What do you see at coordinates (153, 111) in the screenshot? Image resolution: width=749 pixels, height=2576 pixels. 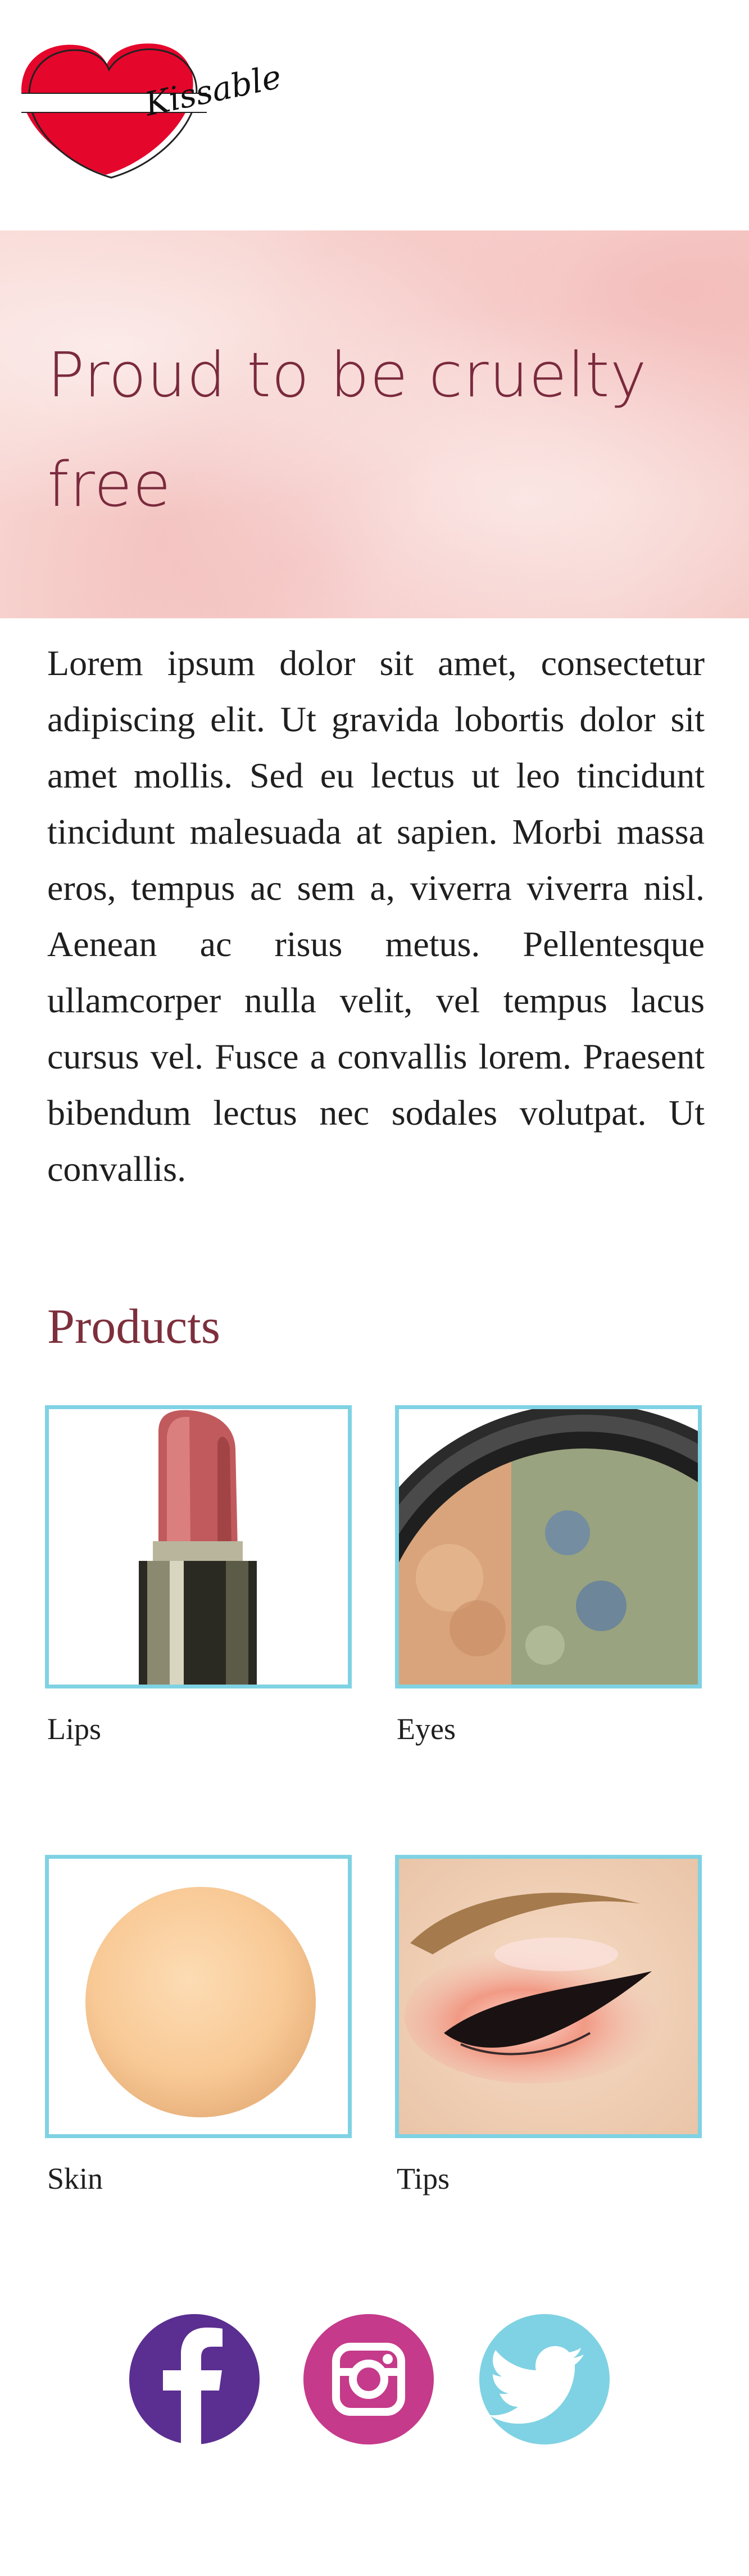 I see `heart-logo-icon: Kissable` at bounding box center [153, 111].